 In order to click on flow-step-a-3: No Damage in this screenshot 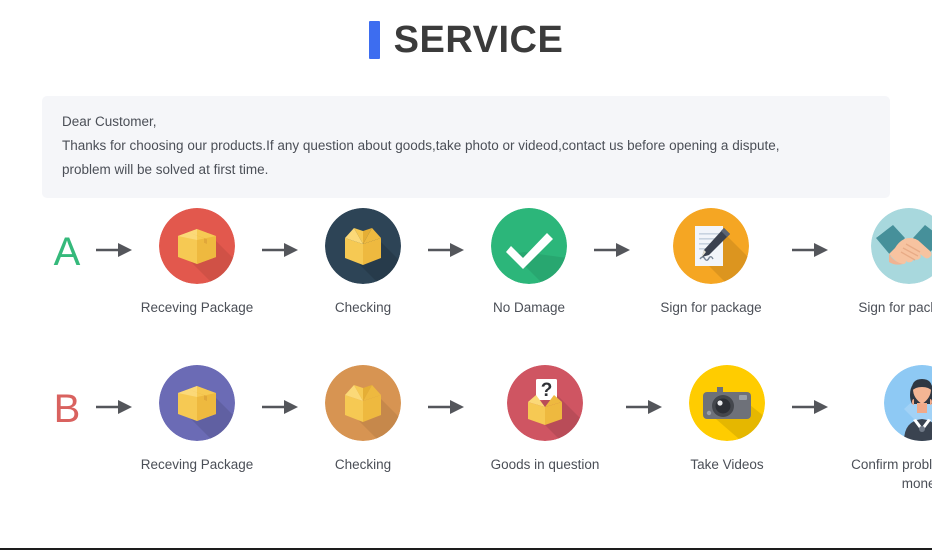, I will do `click(529, 262)`.